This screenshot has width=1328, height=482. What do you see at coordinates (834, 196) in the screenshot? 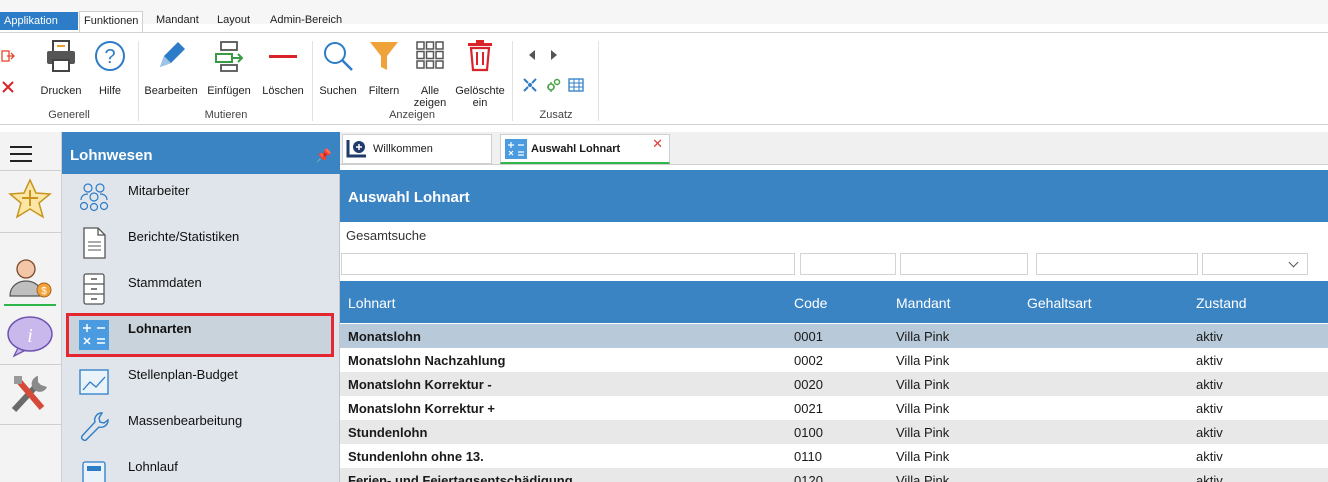
I see `content-header: Auswahl Lohnart` at bounding box center [834, 196].